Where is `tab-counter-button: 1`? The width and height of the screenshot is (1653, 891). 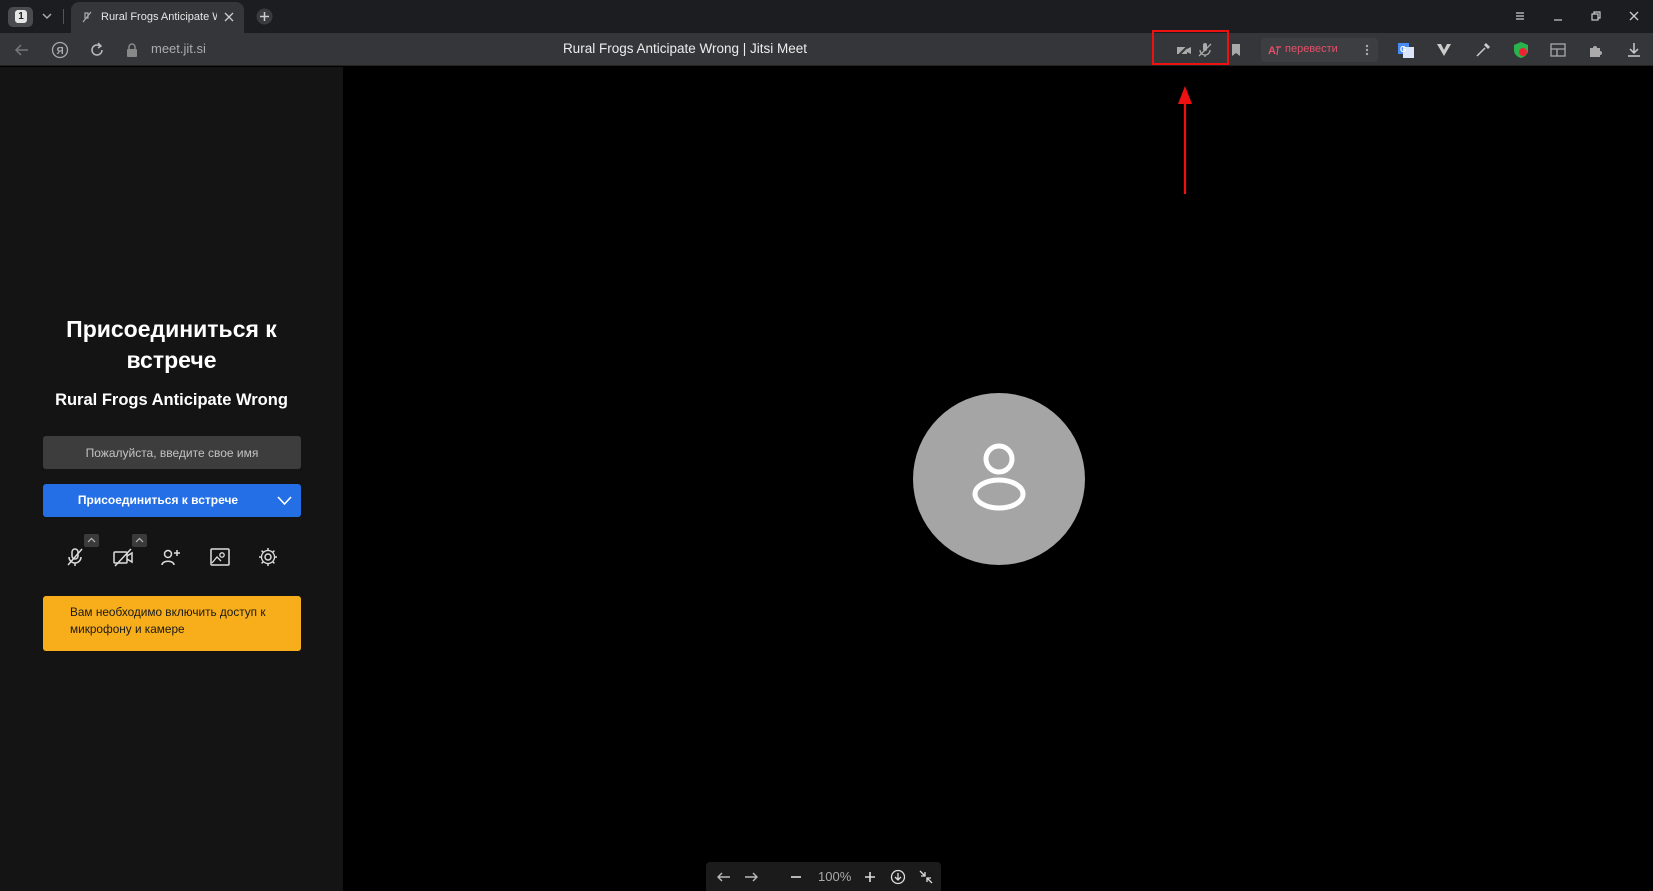
tab-counter-button: 1 is located at coordinates (20, 17).